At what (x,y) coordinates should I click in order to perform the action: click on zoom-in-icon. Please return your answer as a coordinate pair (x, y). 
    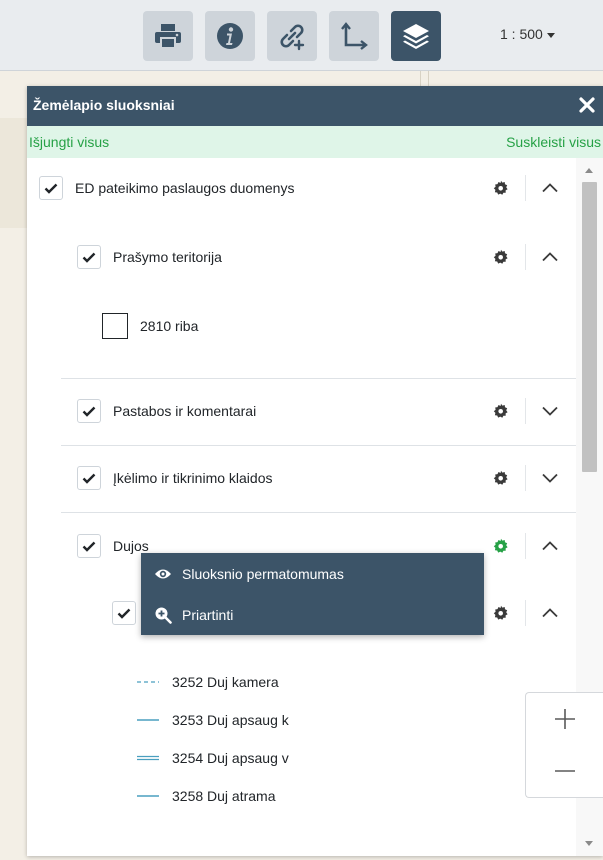
    Looking at the image, I should click on (163, 615).